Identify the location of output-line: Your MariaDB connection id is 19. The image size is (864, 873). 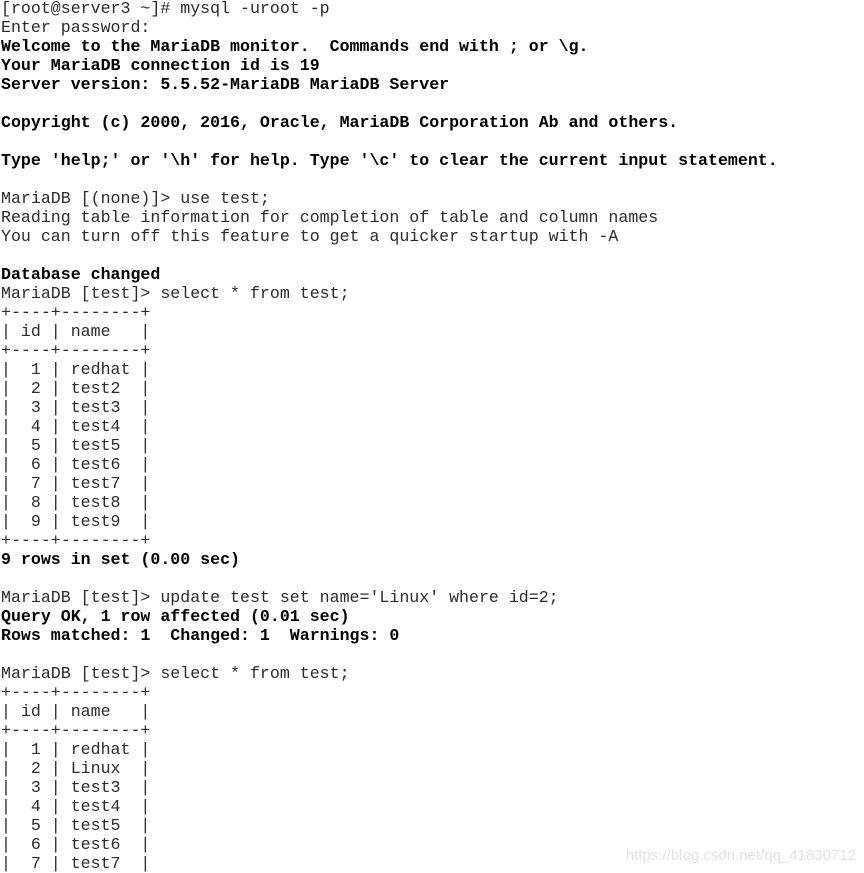
(160, 65).